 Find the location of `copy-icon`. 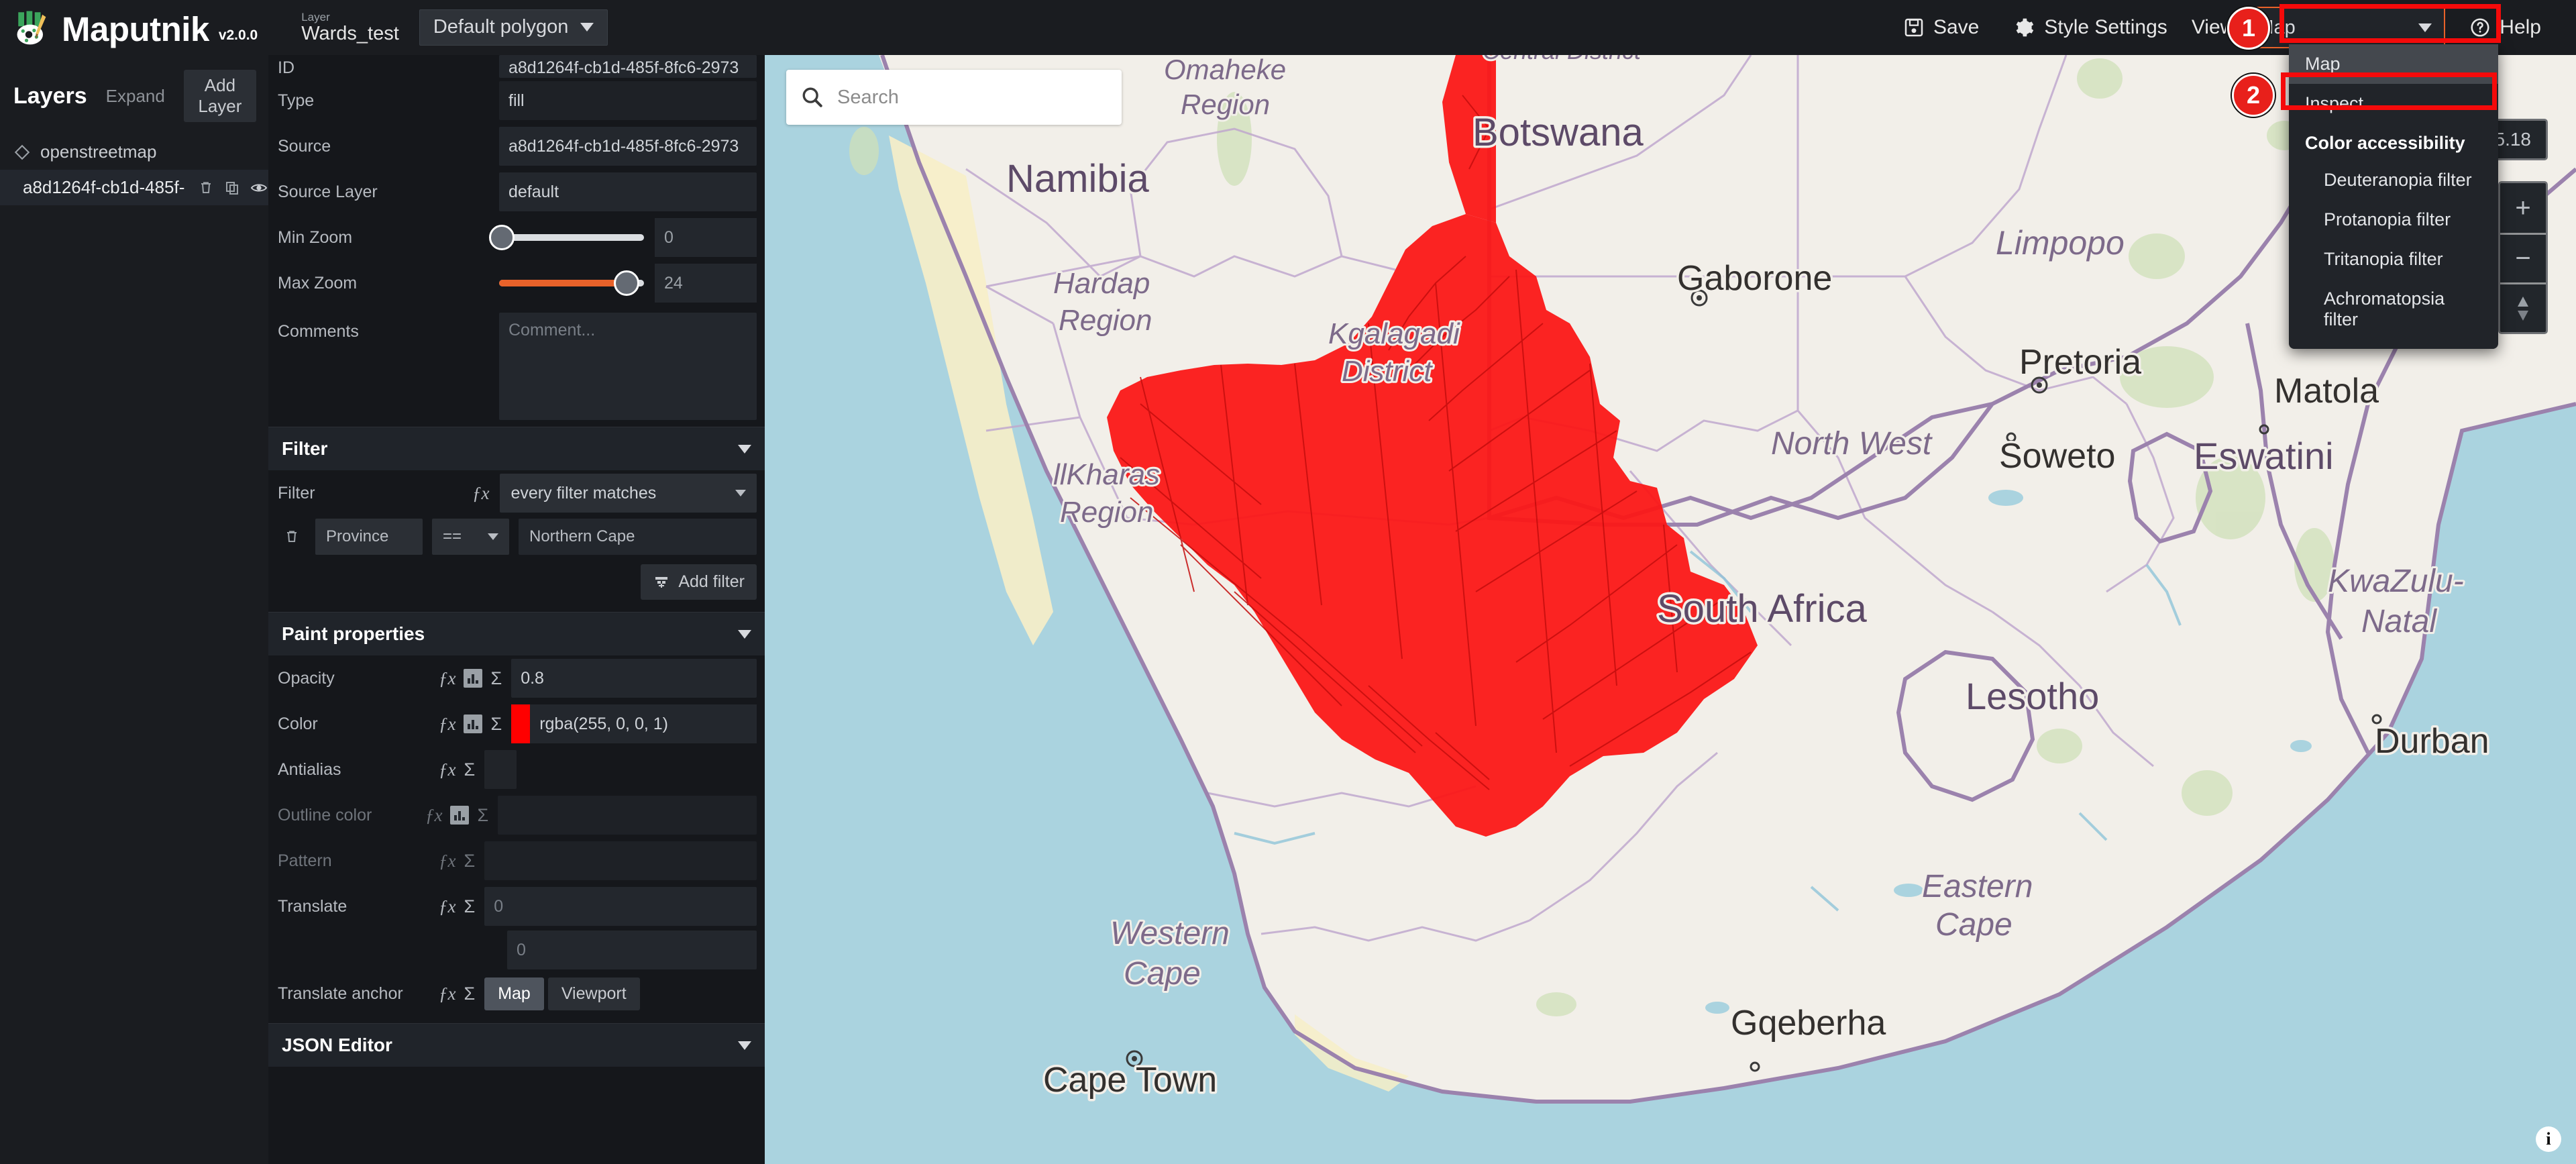

copy-icon is located at coordinates (232, 188).